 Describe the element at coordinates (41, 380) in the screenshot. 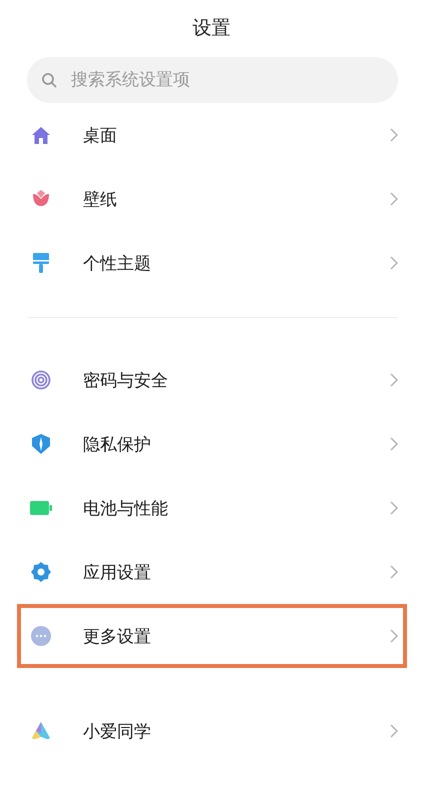

I see `fingerprint-icon` at that location.